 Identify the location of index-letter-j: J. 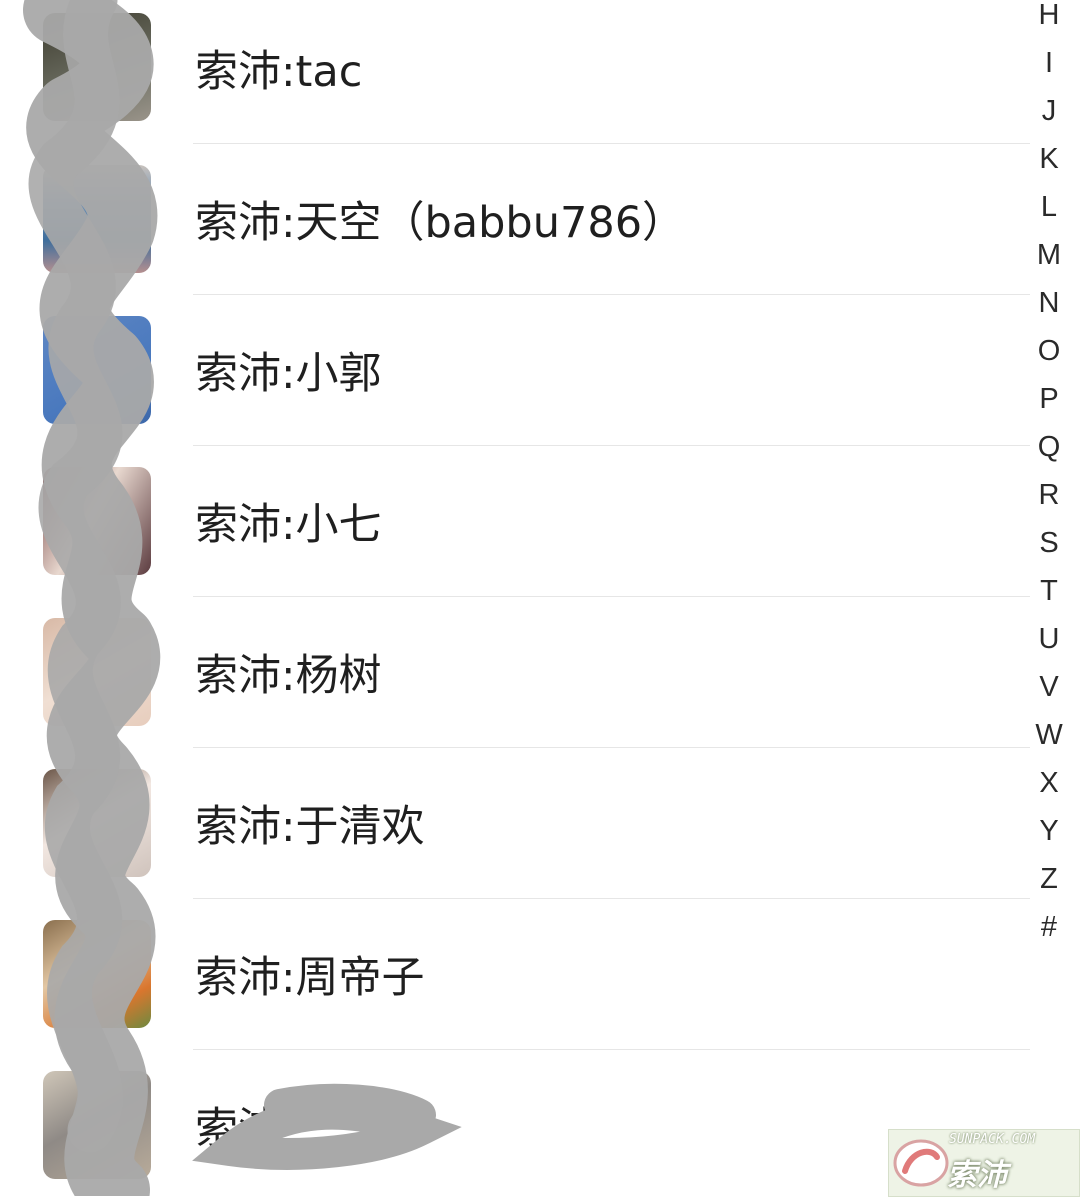
(1049, 111).